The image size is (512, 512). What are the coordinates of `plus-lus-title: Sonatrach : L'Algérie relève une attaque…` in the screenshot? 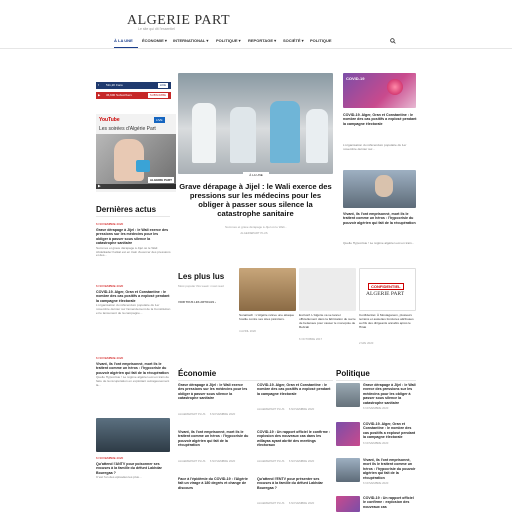 It's located at (267, 317).